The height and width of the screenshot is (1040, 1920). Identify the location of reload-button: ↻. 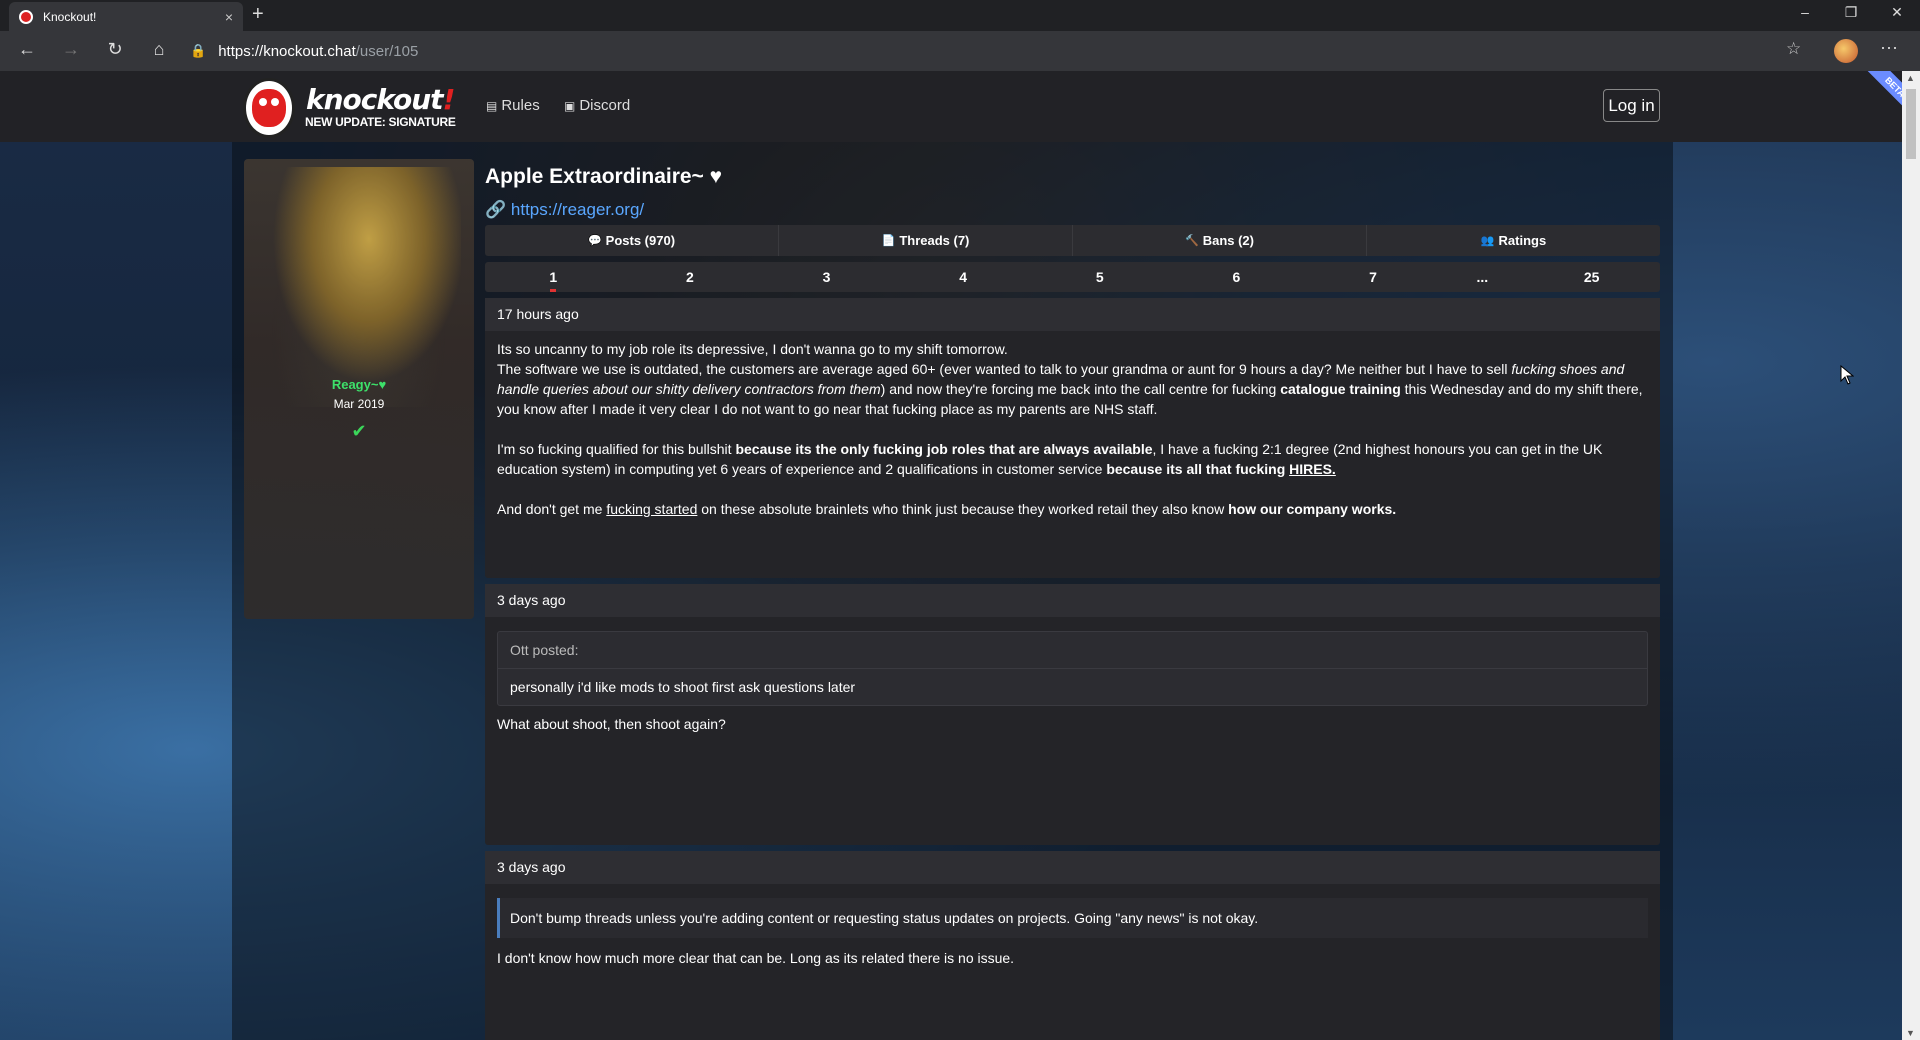
(115, 49).